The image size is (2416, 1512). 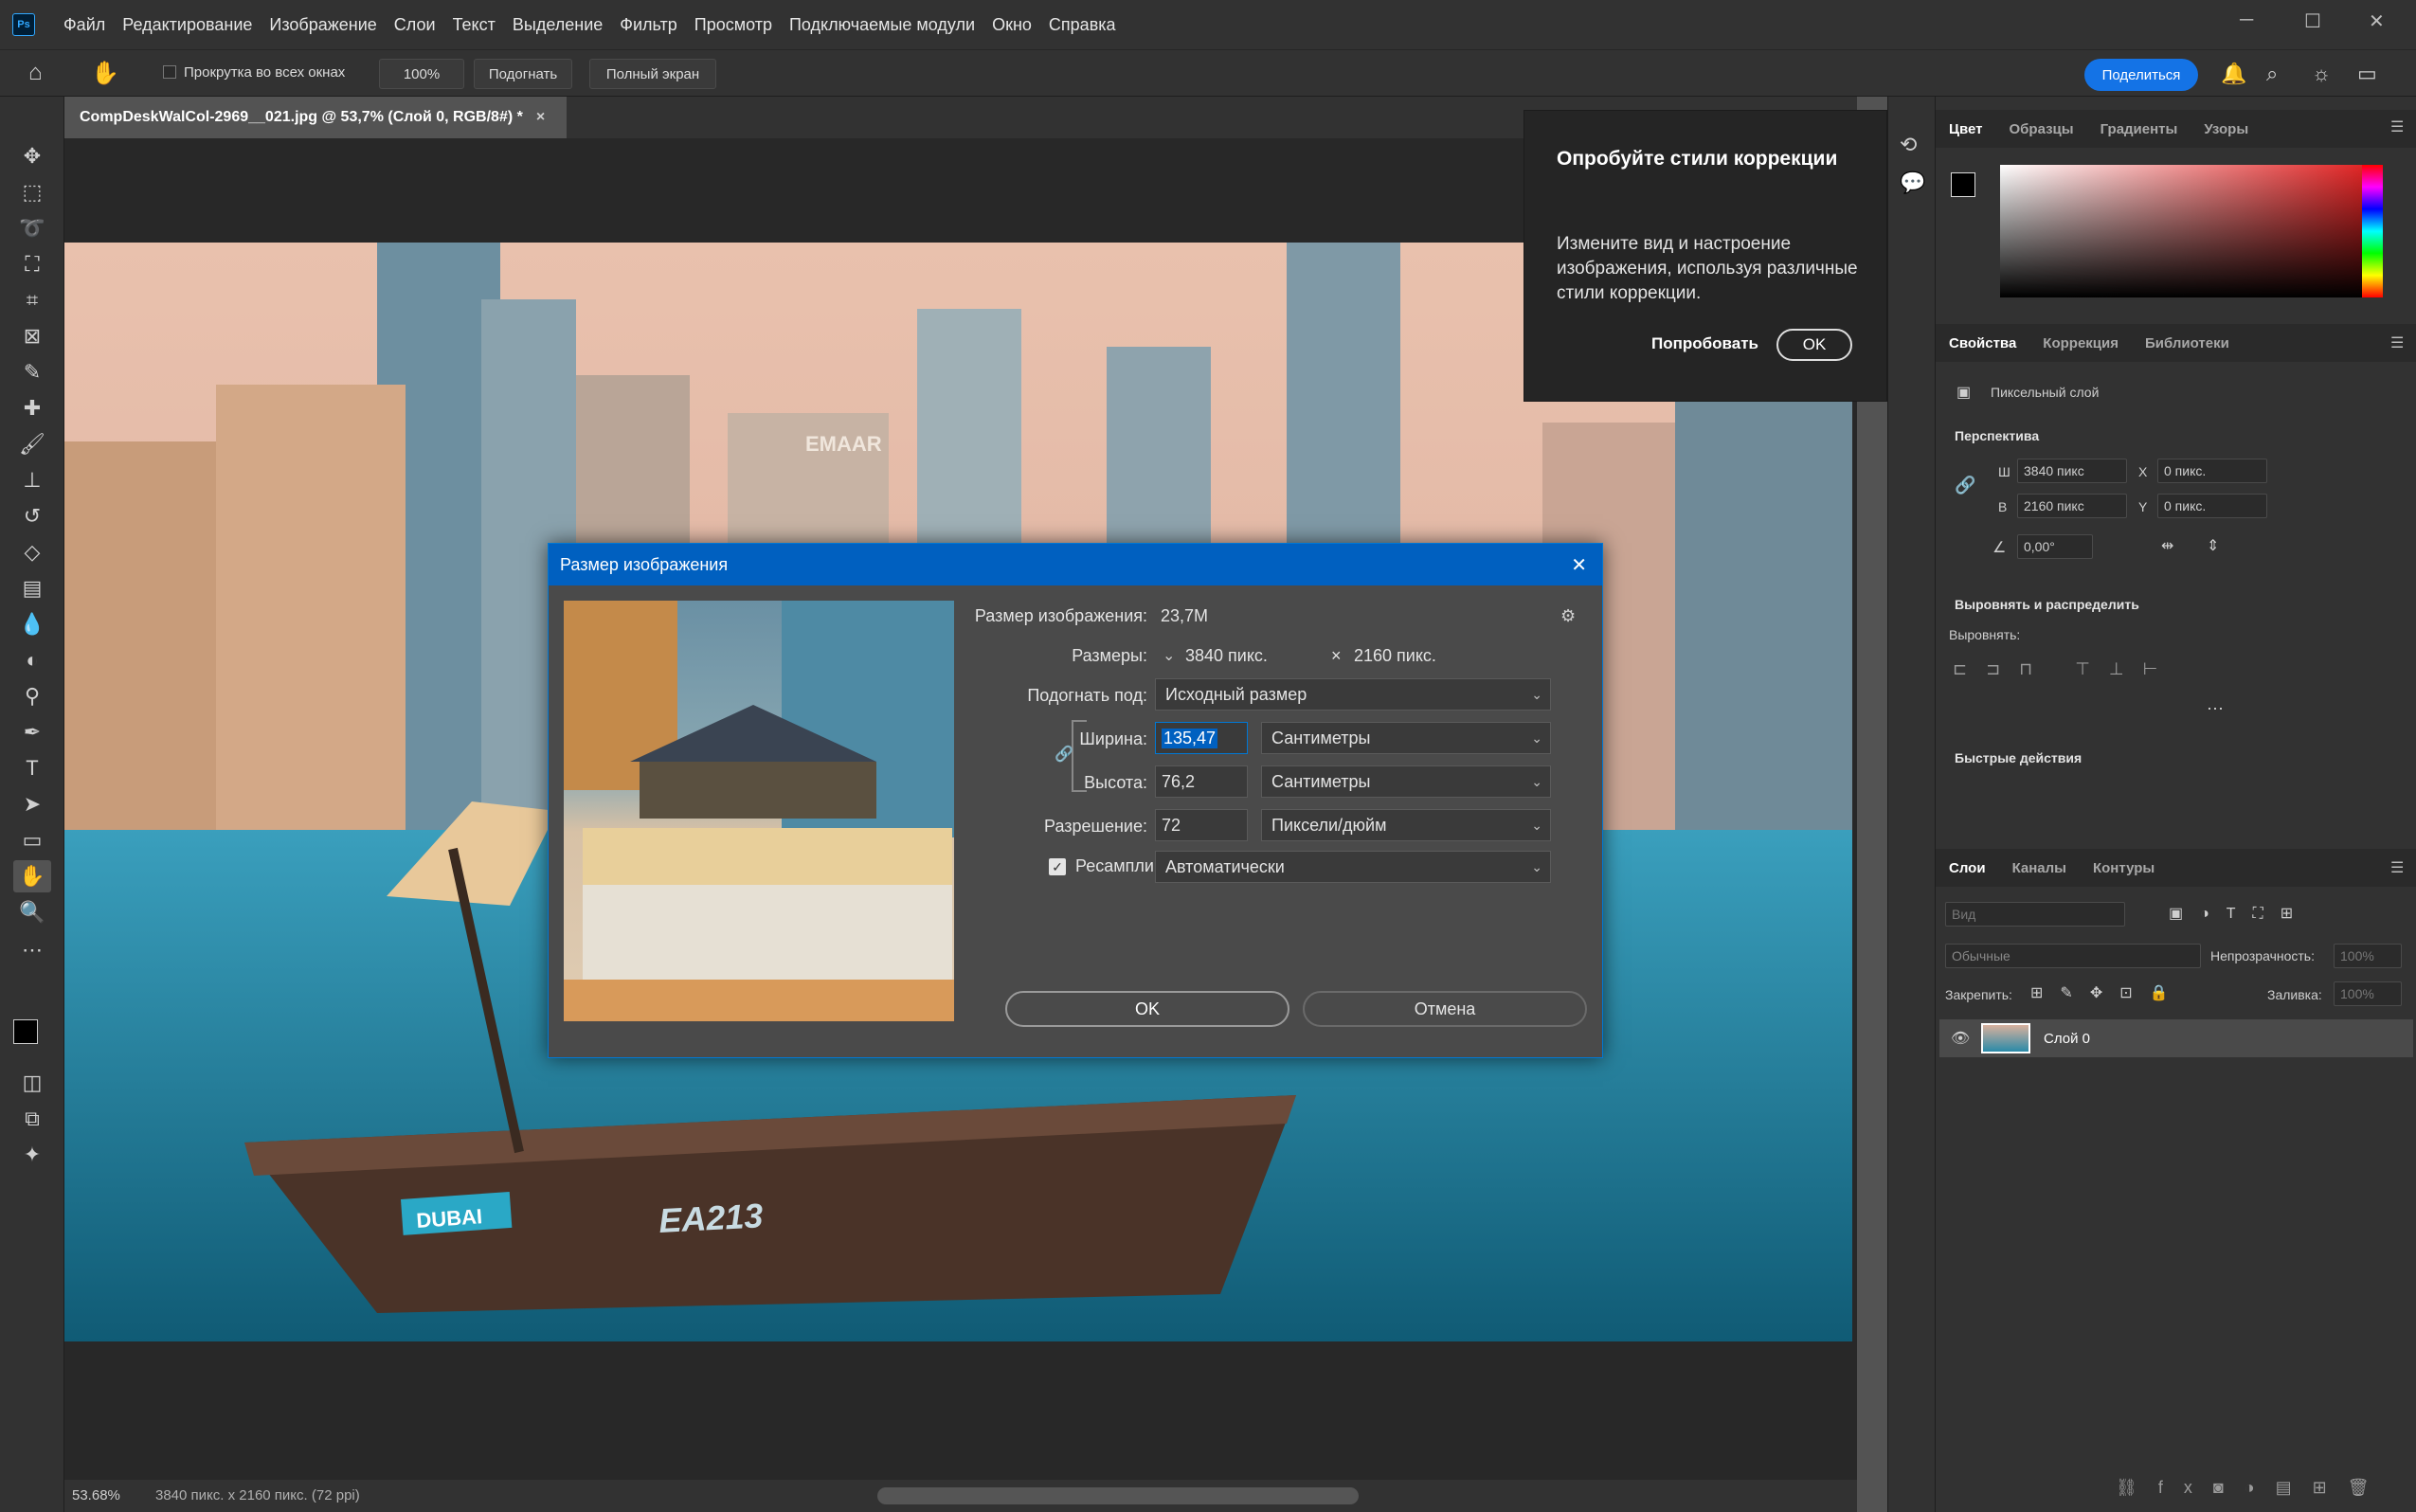 What do you see at coordinates (32, 192) in the screenshot?
I see `marquee-tool-icon: ⬚` at bounding box center [32, 192].